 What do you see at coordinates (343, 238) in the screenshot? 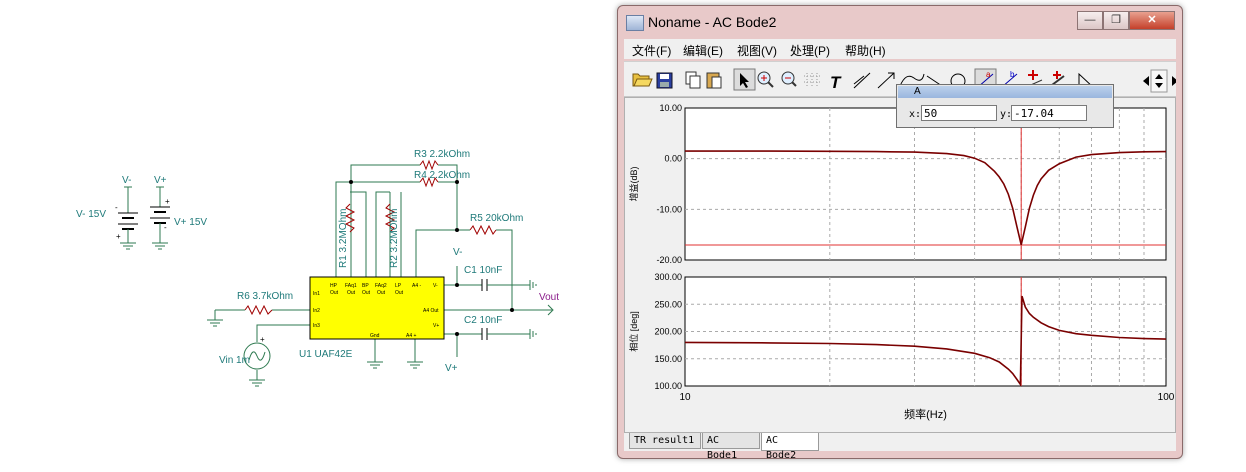
I see `label-r1: R1 3.2MOhm` at bounding box center [343, 238].